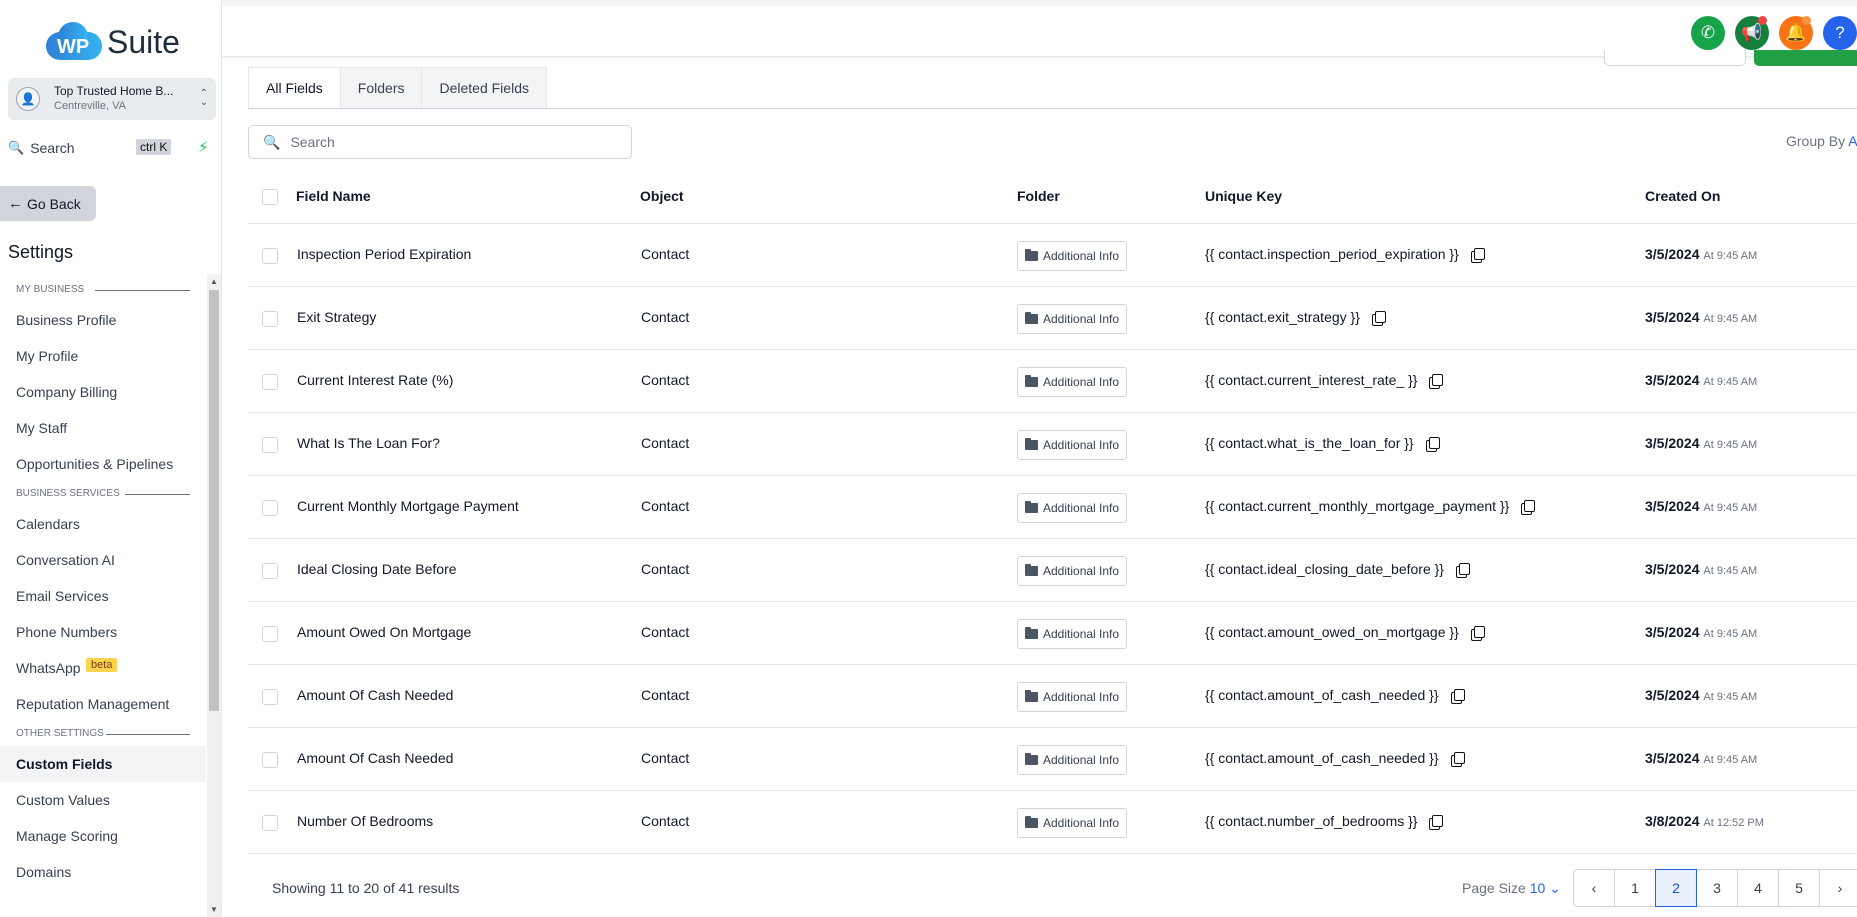  Describe the element at coordinates (1717, 888) in the screenshot. I see `page-button: 3` at that location.